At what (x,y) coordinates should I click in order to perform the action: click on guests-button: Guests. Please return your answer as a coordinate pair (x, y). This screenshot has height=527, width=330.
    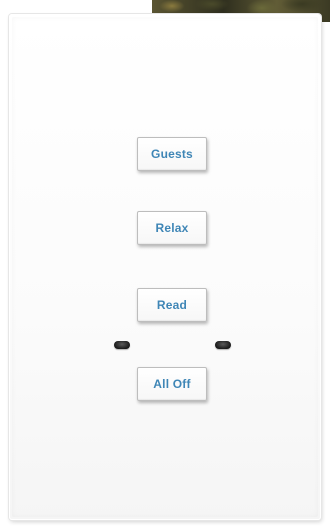
    Looking at the image, I should click on (172, 154).